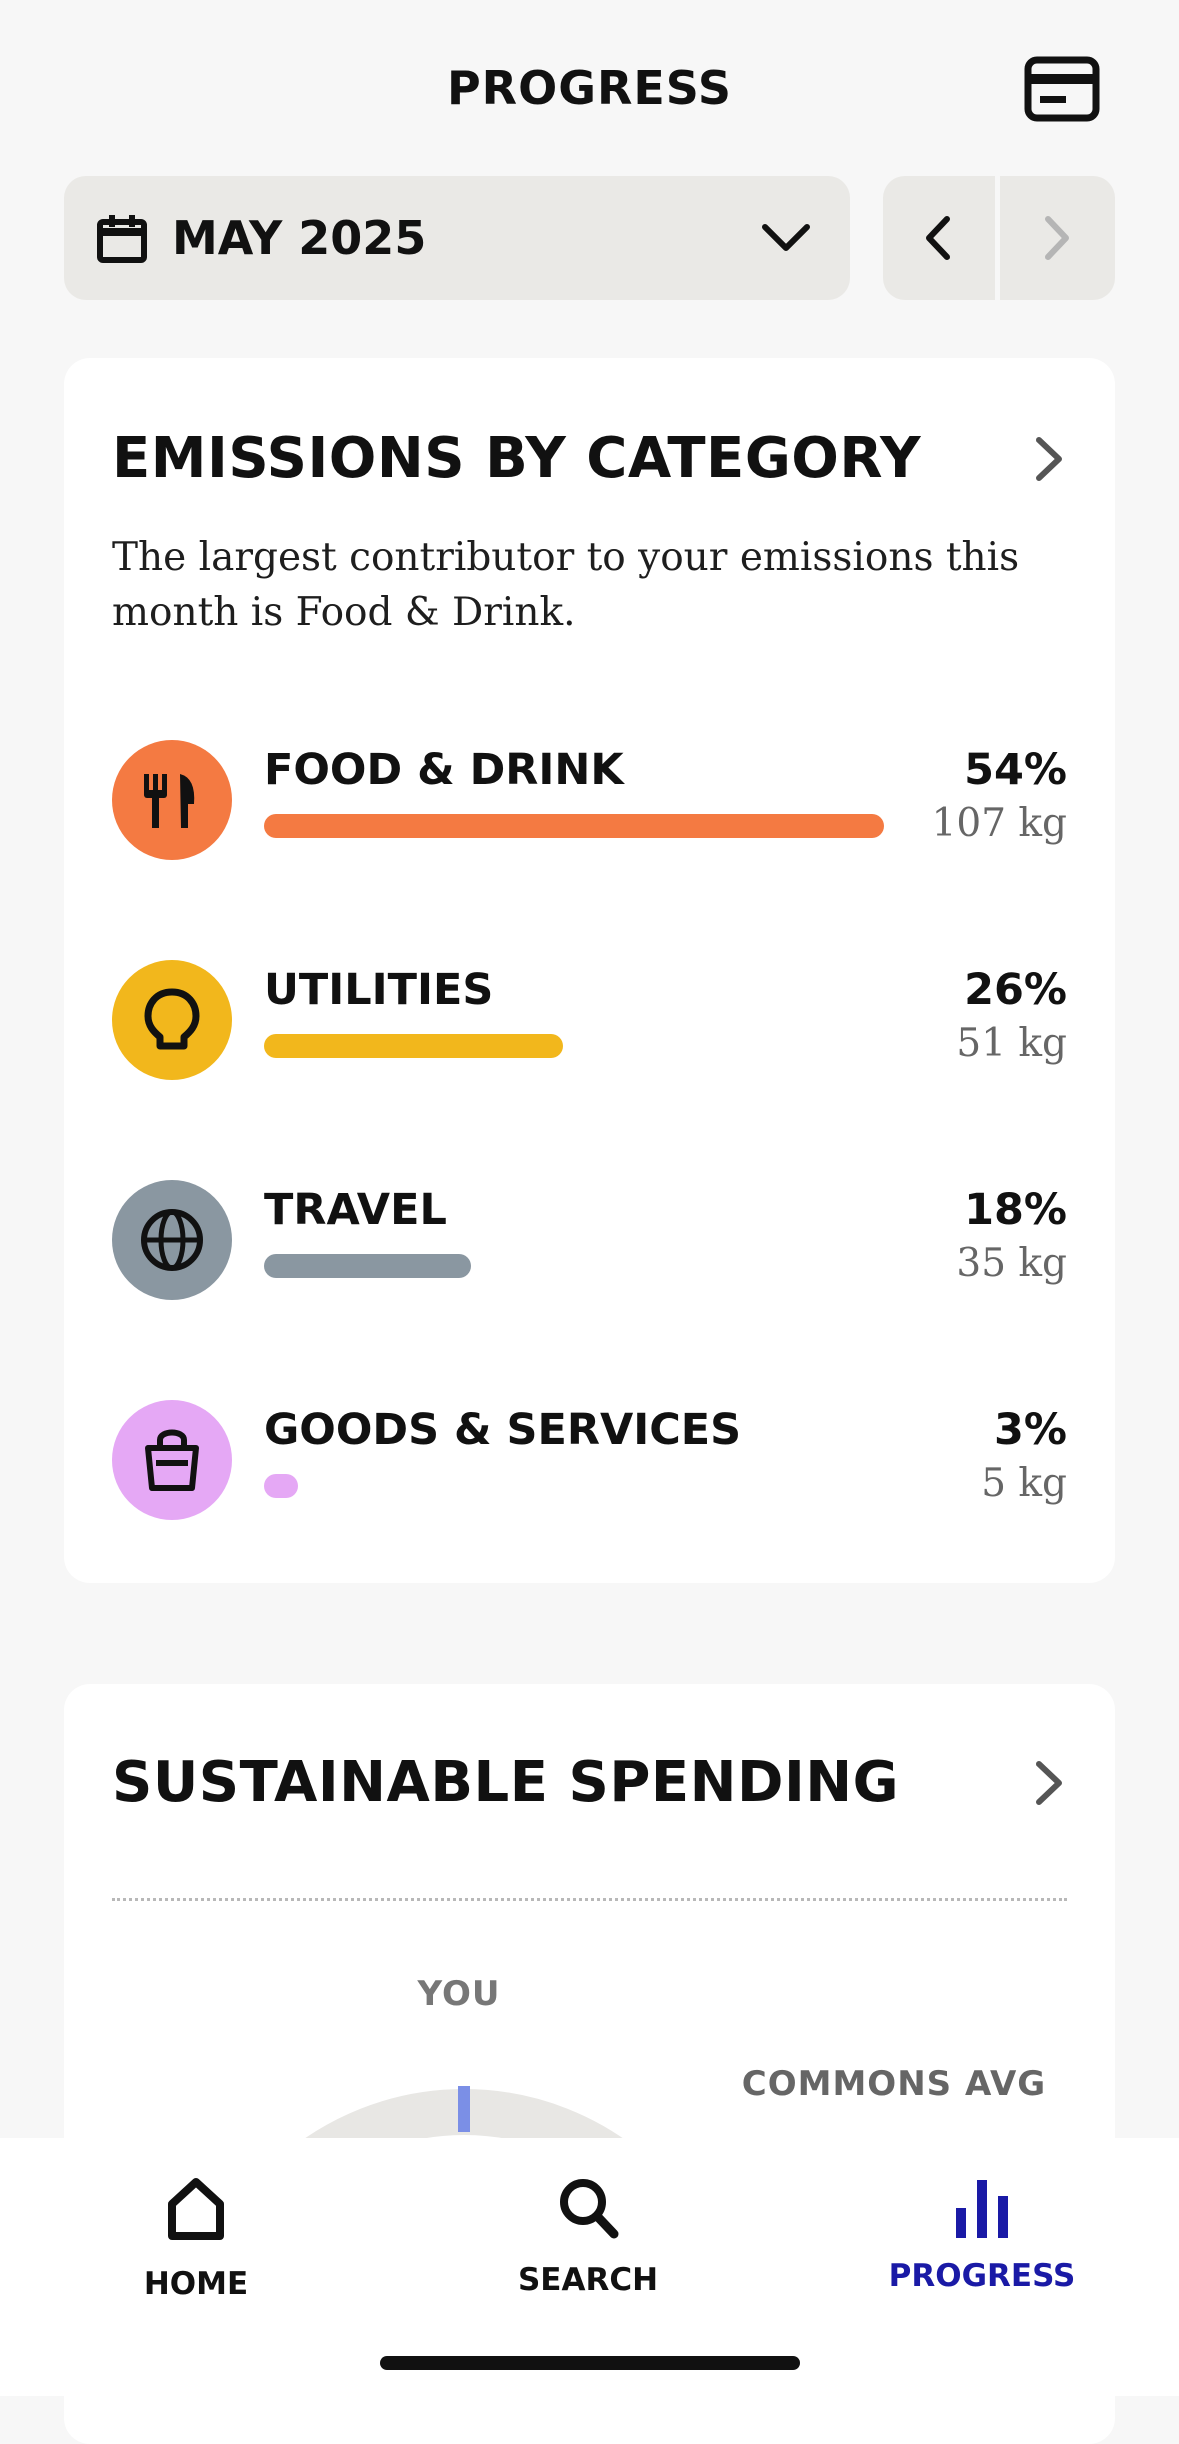 The width and height of the screenshot is (1179, 2444). I want to click on search-icon, so click(589, 2209).